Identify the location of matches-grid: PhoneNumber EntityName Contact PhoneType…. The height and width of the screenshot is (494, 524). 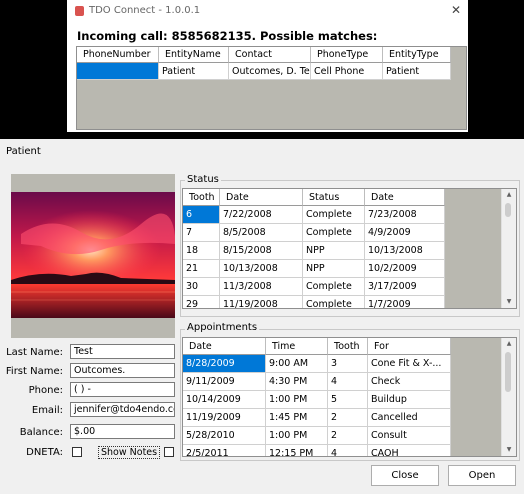
(271, 88).